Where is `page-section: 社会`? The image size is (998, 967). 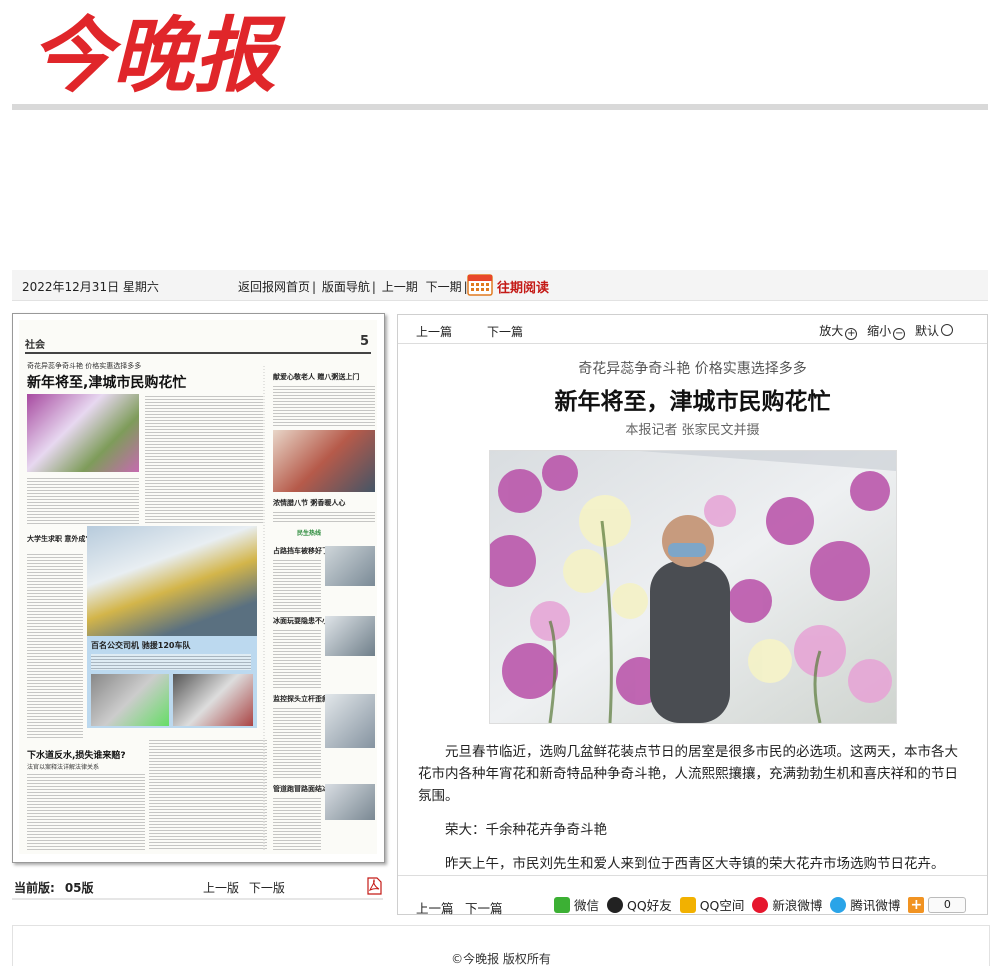
page-section: 社会 is located at coordinates (35, 345).